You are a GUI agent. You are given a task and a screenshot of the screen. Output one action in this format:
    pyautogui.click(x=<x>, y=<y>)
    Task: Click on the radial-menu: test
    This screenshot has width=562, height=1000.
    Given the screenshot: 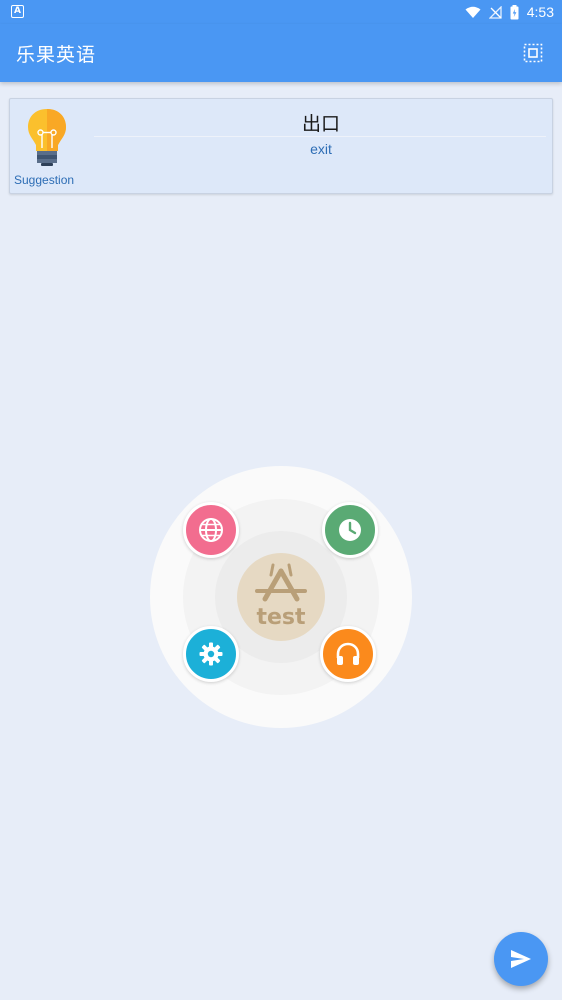 What is the action you would take?
    pyautogui.click(x=281, y=597)
    